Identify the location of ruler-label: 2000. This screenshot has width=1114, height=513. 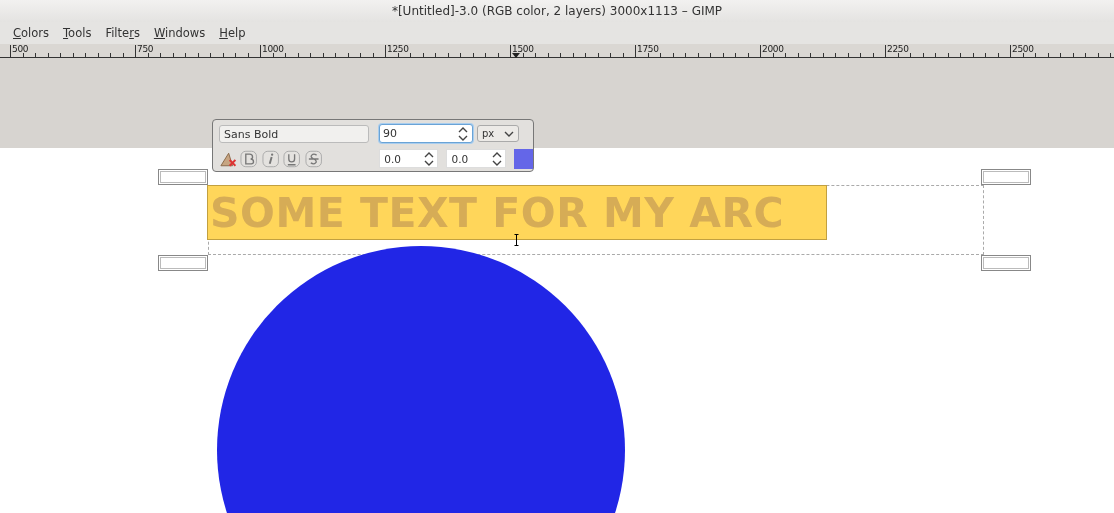
(773, 49).